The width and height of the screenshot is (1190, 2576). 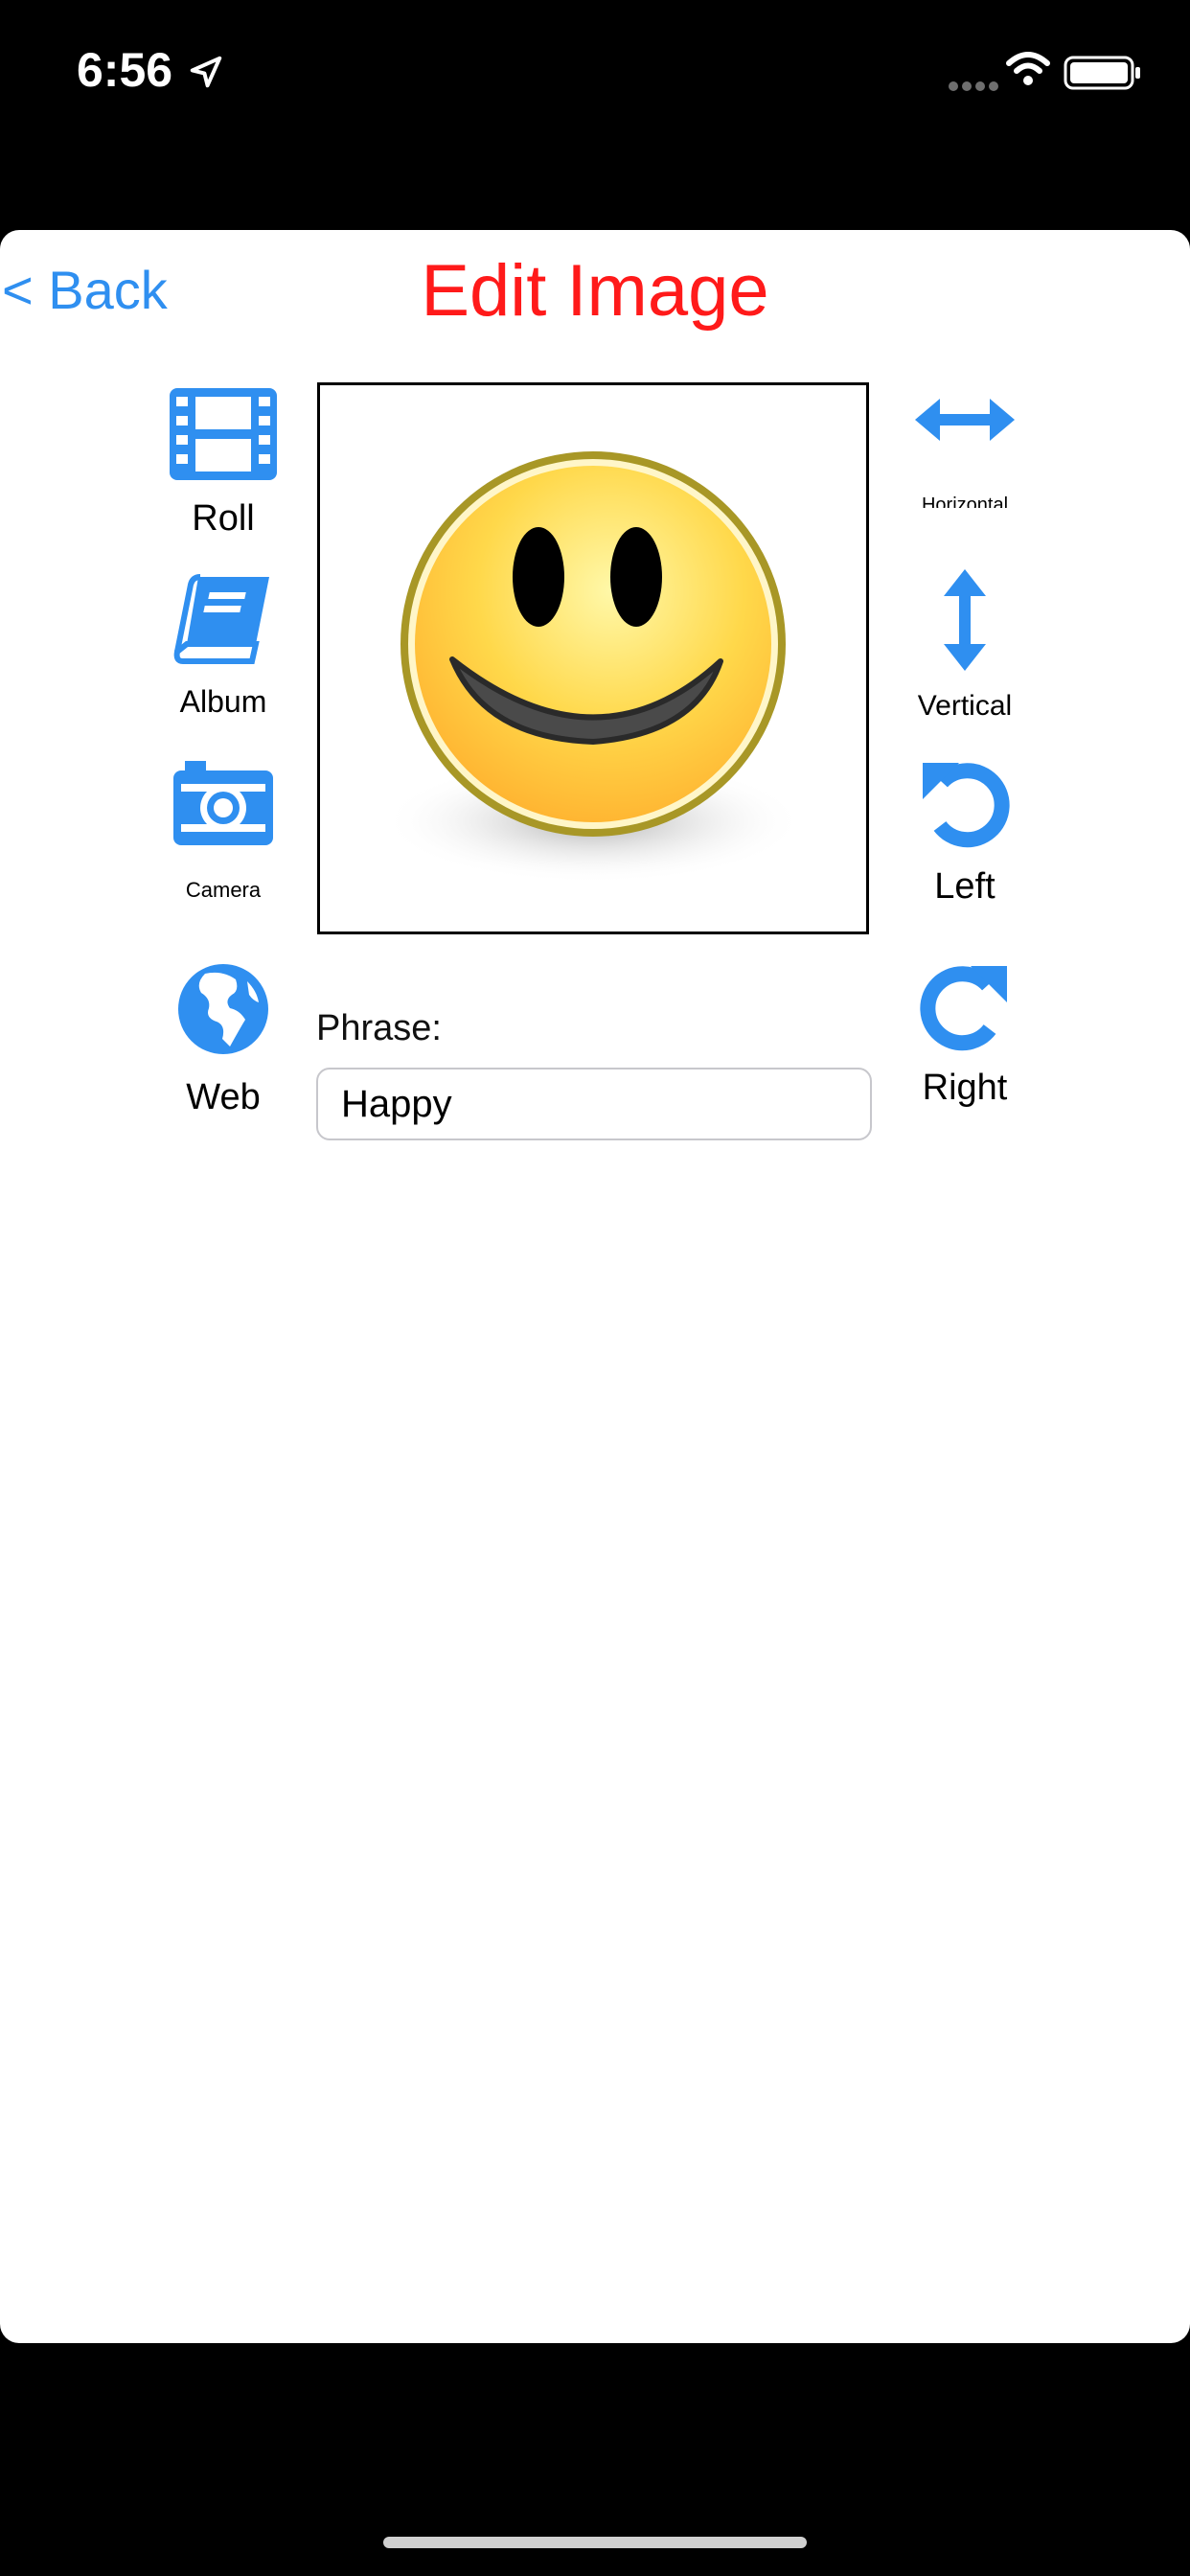 What do you see at coordinates (379, 1028) in the screenshot?
I see `phrase-label: Phrase:` at bounding box center [379, 1028].